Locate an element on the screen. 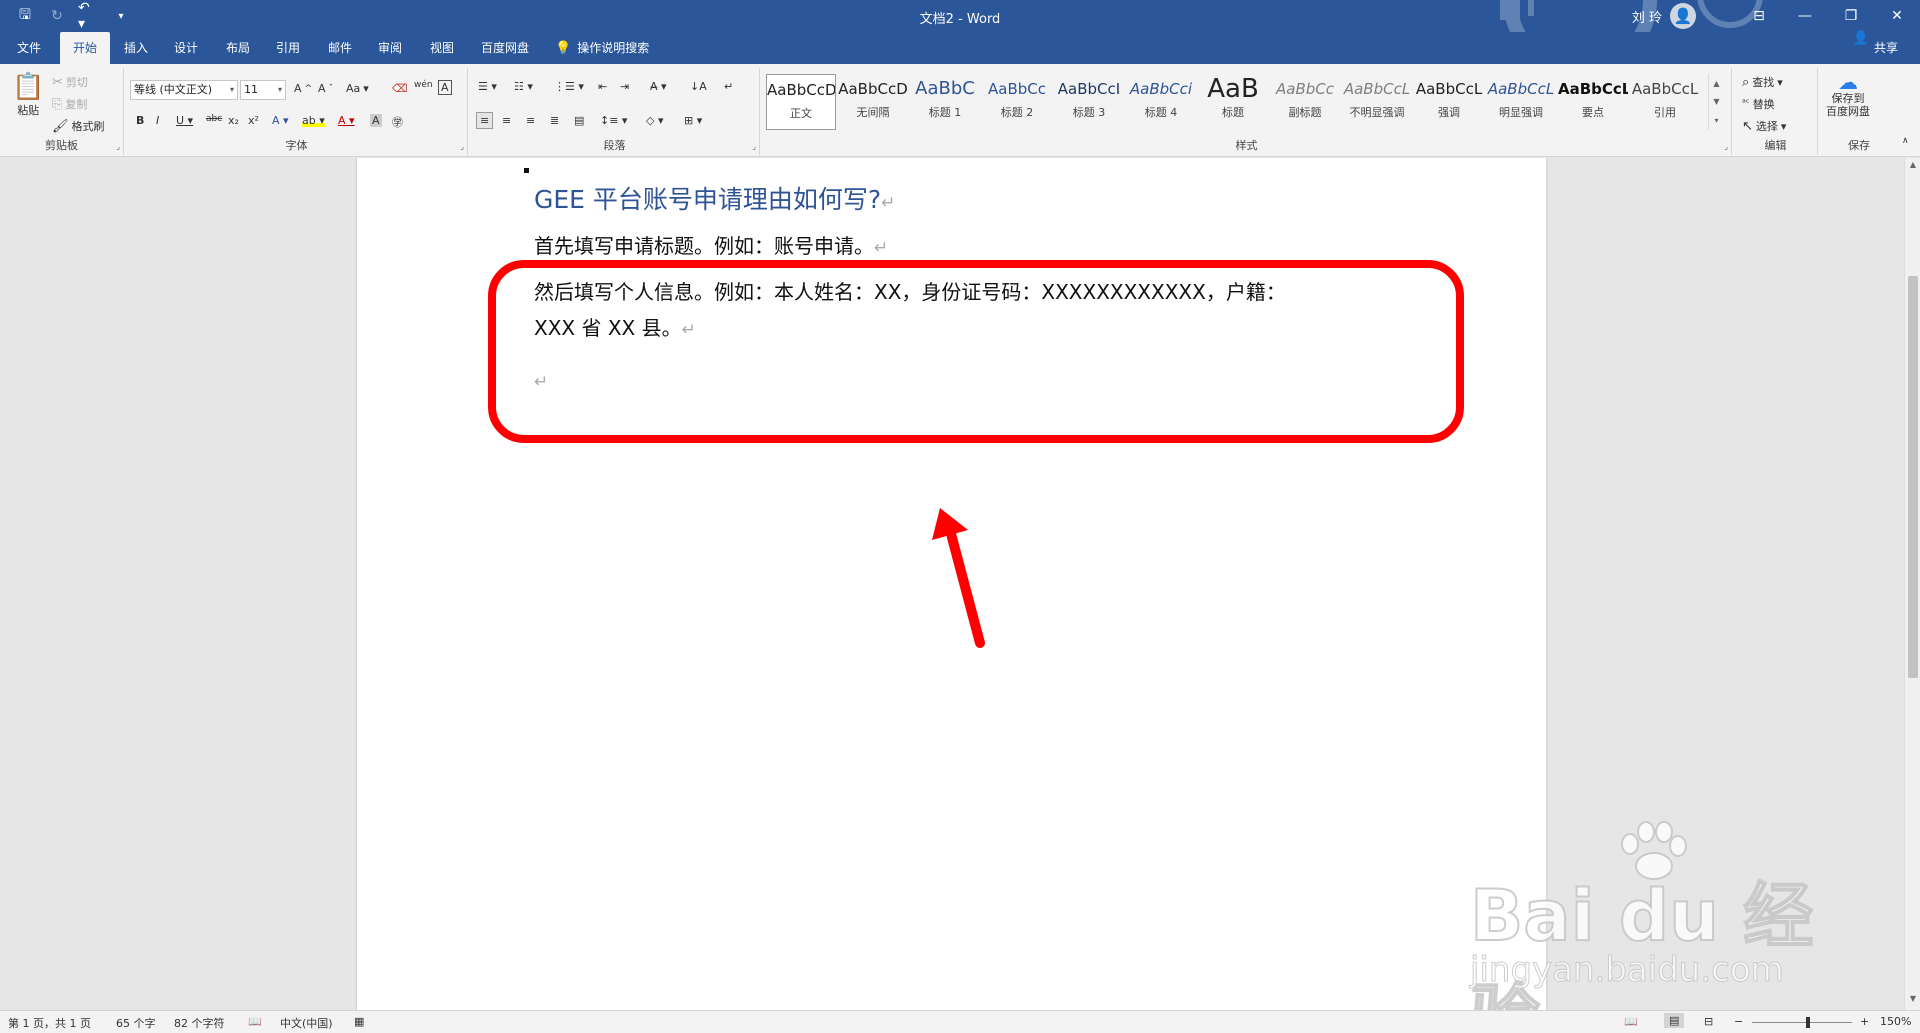 The height and width of the screenshot is (1033, 1920). bold-icon: B is located at coordinates (140, 120).